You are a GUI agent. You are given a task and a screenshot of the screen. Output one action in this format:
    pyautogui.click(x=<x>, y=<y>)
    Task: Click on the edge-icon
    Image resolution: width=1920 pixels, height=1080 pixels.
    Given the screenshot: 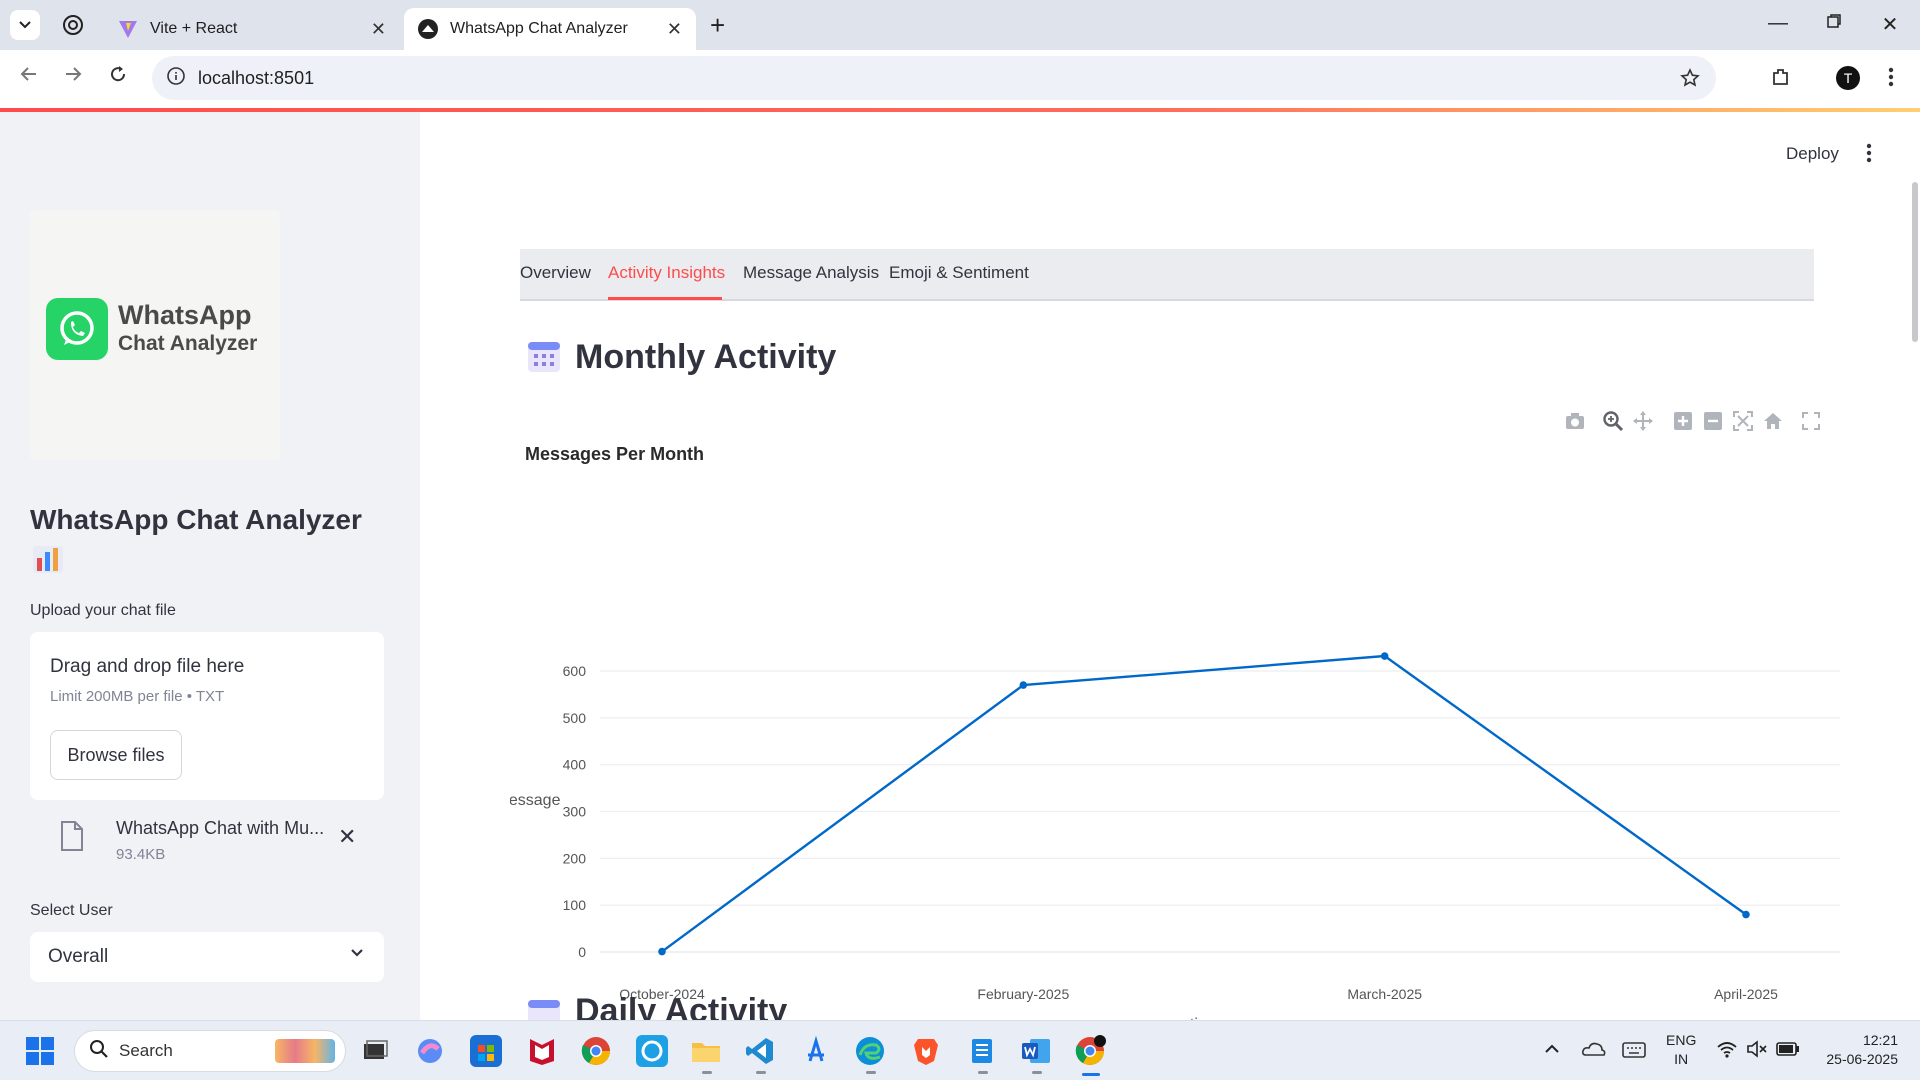 What is the action you would take?
    pyautogui.click(x=870, y=1051)
    